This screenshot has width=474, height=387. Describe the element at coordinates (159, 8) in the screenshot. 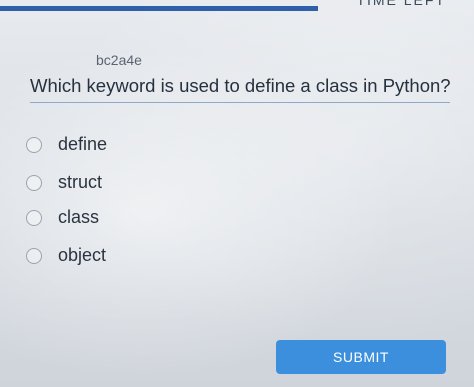

I see `progress-bar` at that location.